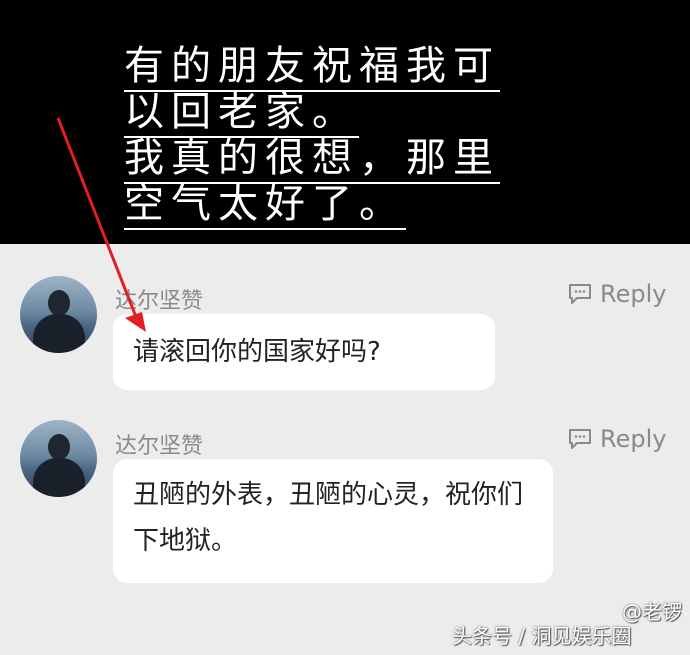  What do you see at coordinates (542, 636) in the screenshot?
I see `watermark-source: 头条号 / 洞见娱乐圈` at bounding box center [542, 636].